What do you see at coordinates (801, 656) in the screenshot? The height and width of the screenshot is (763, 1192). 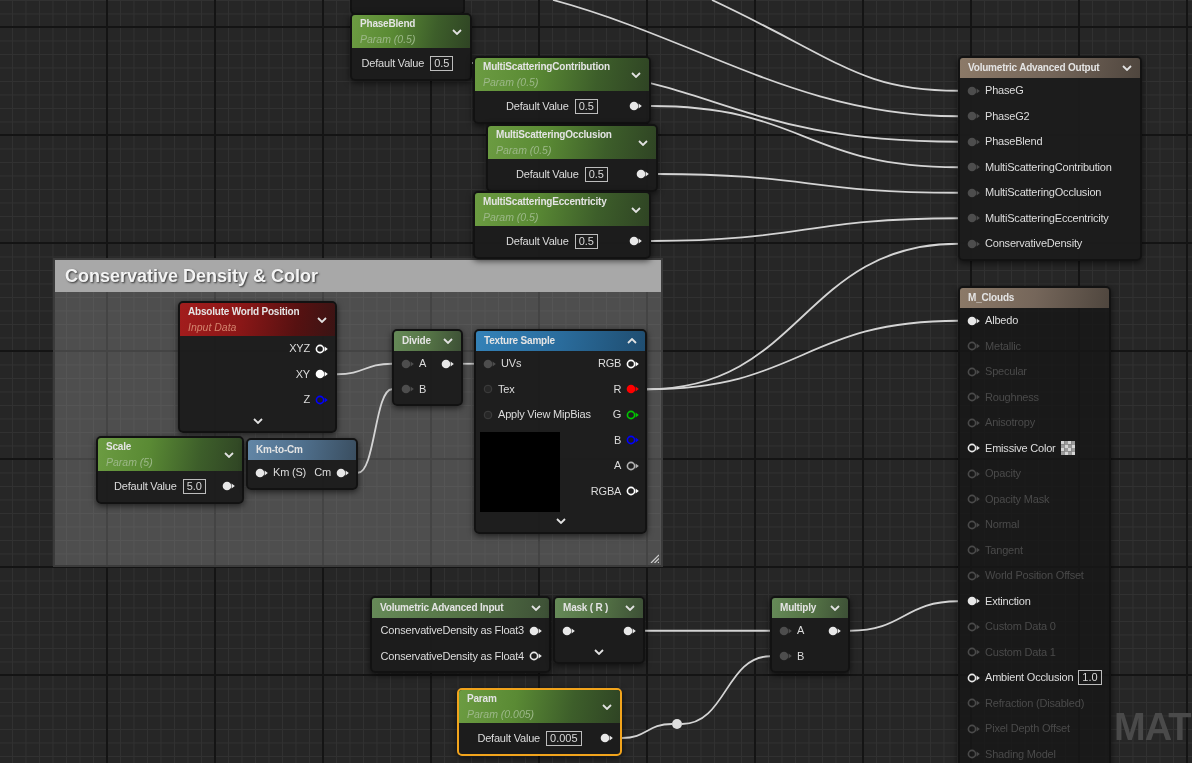 I see `pin-label: B` at bounding box center [801, 656].